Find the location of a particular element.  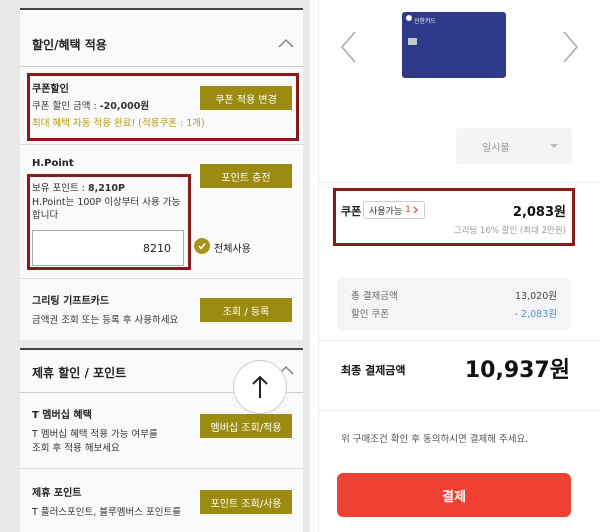

check-icon is located at coordinates (202, 246).